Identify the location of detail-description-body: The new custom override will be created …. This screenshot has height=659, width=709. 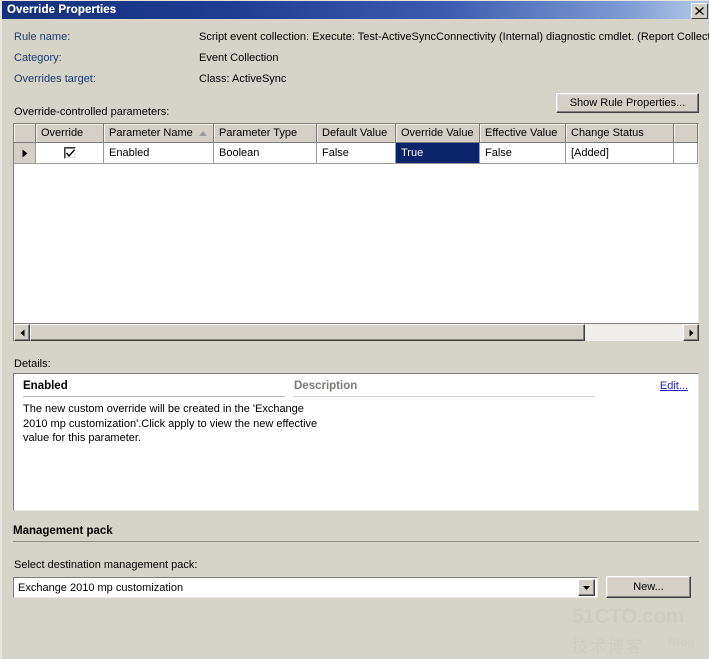
(170, 423).